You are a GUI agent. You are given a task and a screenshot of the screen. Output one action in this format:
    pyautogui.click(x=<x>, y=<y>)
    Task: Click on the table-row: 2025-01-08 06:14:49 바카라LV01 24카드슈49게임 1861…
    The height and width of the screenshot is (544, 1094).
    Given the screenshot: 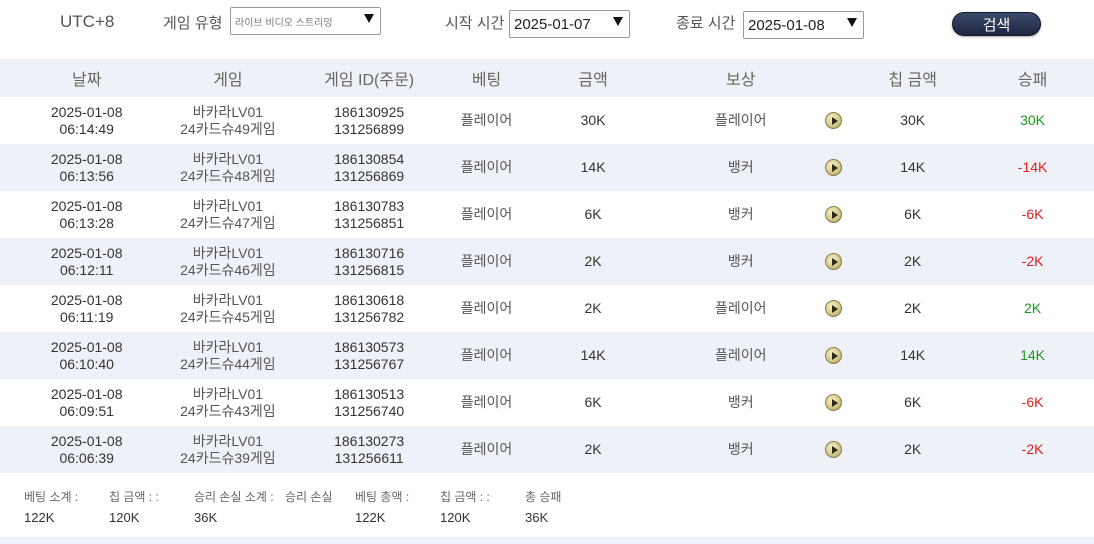 What is the action you would take?
    pyautogui.click(x=547, y=120)
    